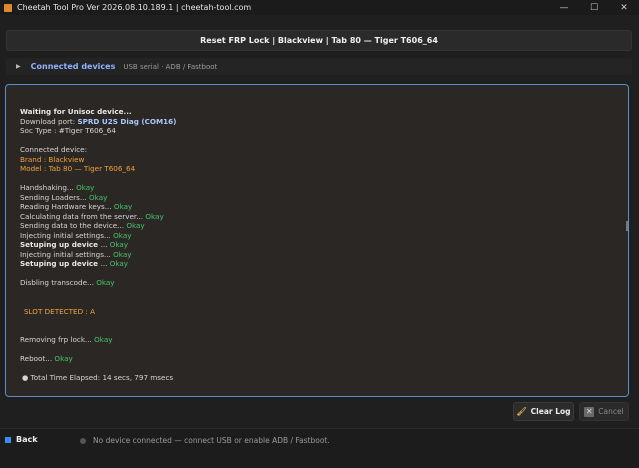 The height and width of the screenshot is (468, 639). I want to click on maximize-button: ☐, so click(594, 7).